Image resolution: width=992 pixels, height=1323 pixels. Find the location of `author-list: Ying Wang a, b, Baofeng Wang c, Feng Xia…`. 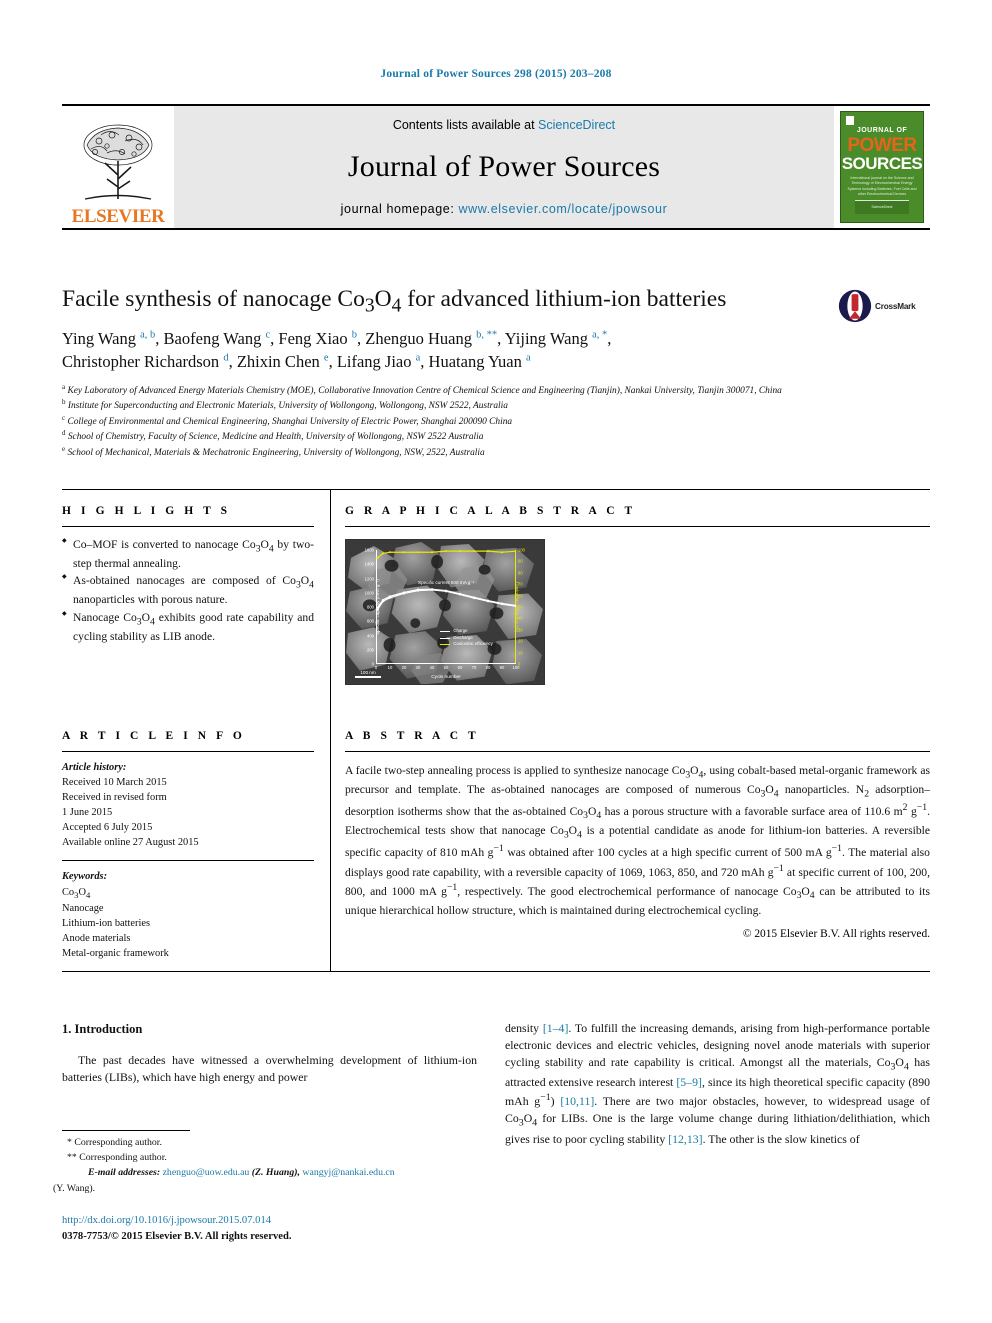

author-list: Ying Wang a, b, Baofeng Wang c, Feng Xia… is located at coordinates (462, 351).